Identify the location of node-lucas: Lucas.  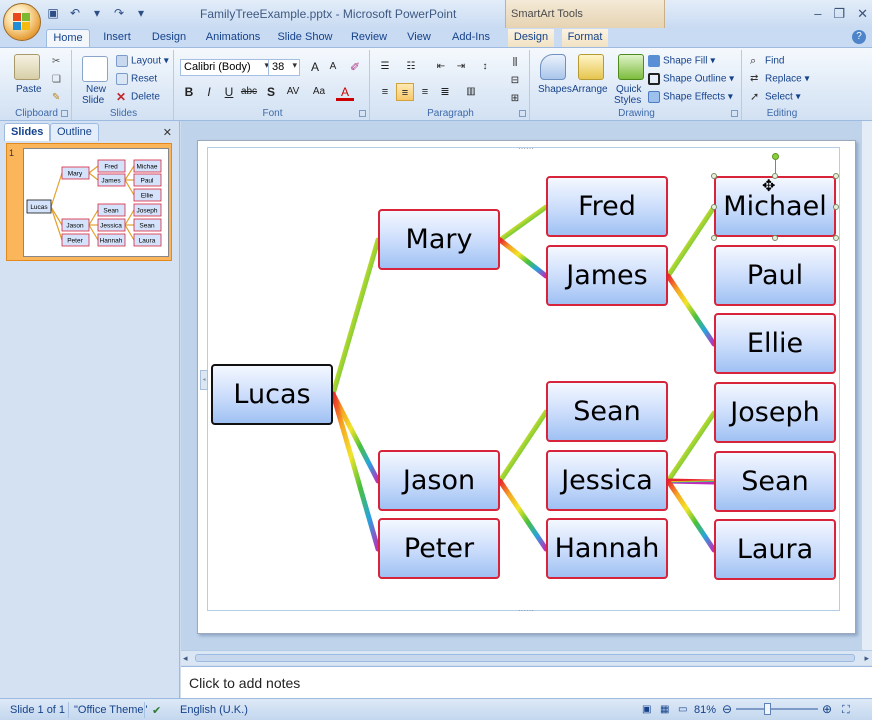
(272, 394).